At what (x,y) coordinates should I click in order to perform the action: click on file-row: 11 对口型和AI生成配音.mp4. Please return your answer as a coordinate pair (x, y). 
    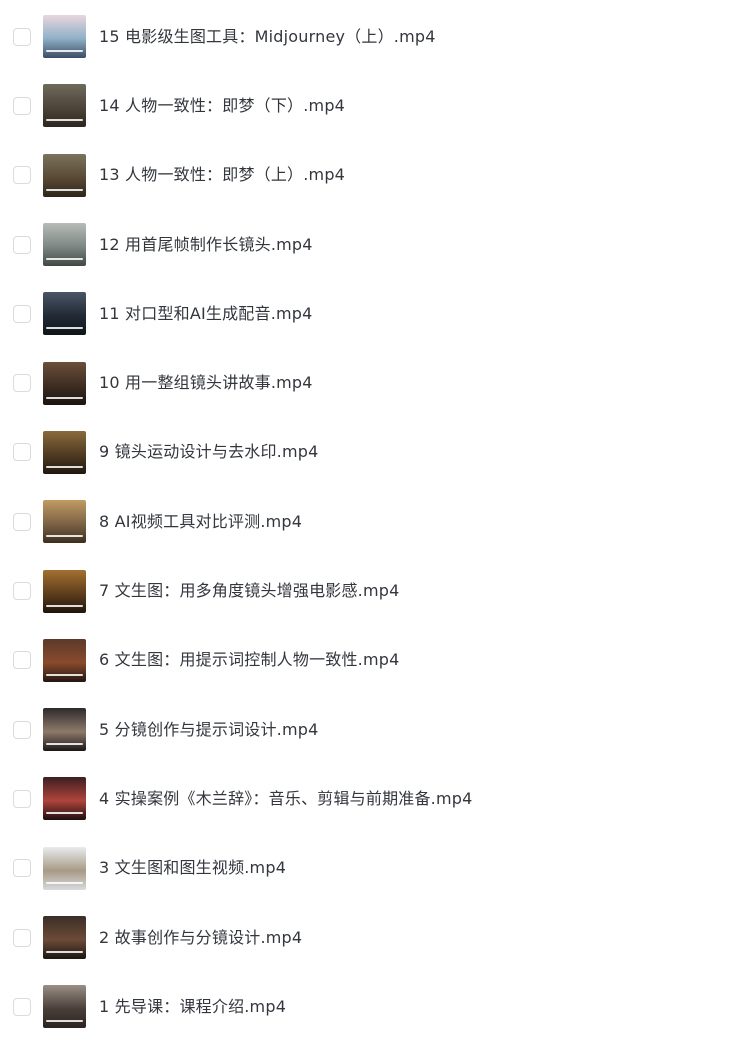
    Looking at the image, I should click on (366, 313).